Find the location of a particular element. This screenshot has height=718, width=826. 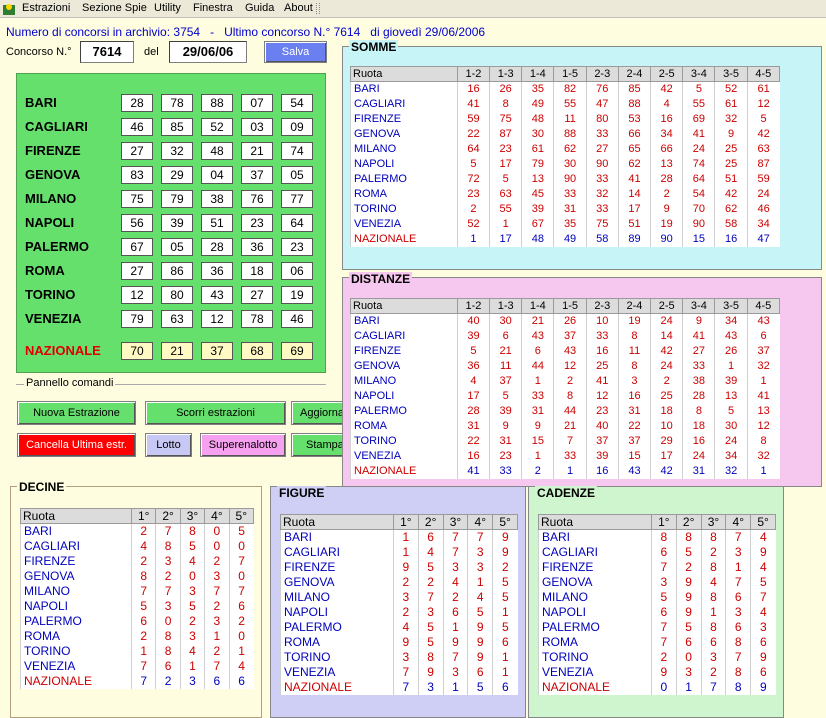

estr-number-cell: 04 is located at coordinates (217, 175).